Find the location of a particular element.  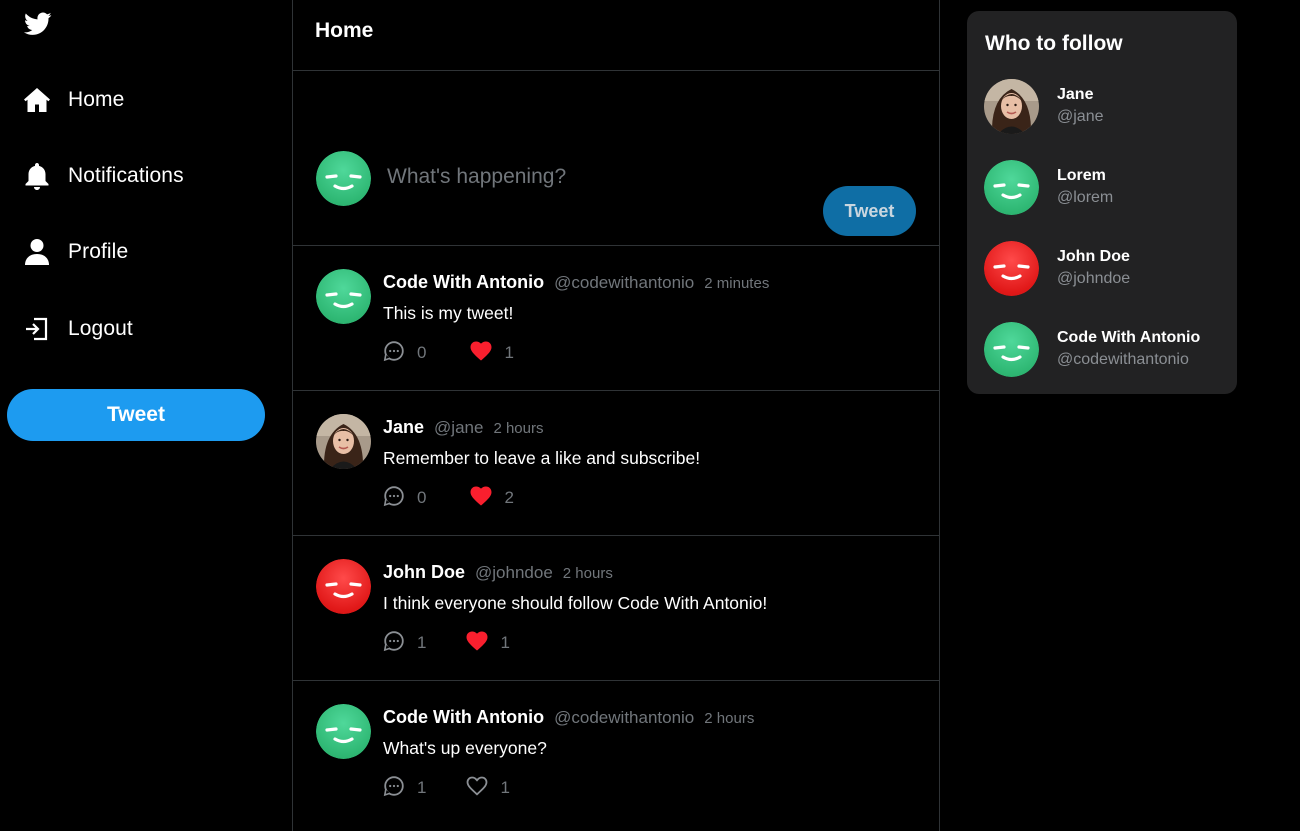

tweet-author-handle: @jane is located at coordinates (459, 427).